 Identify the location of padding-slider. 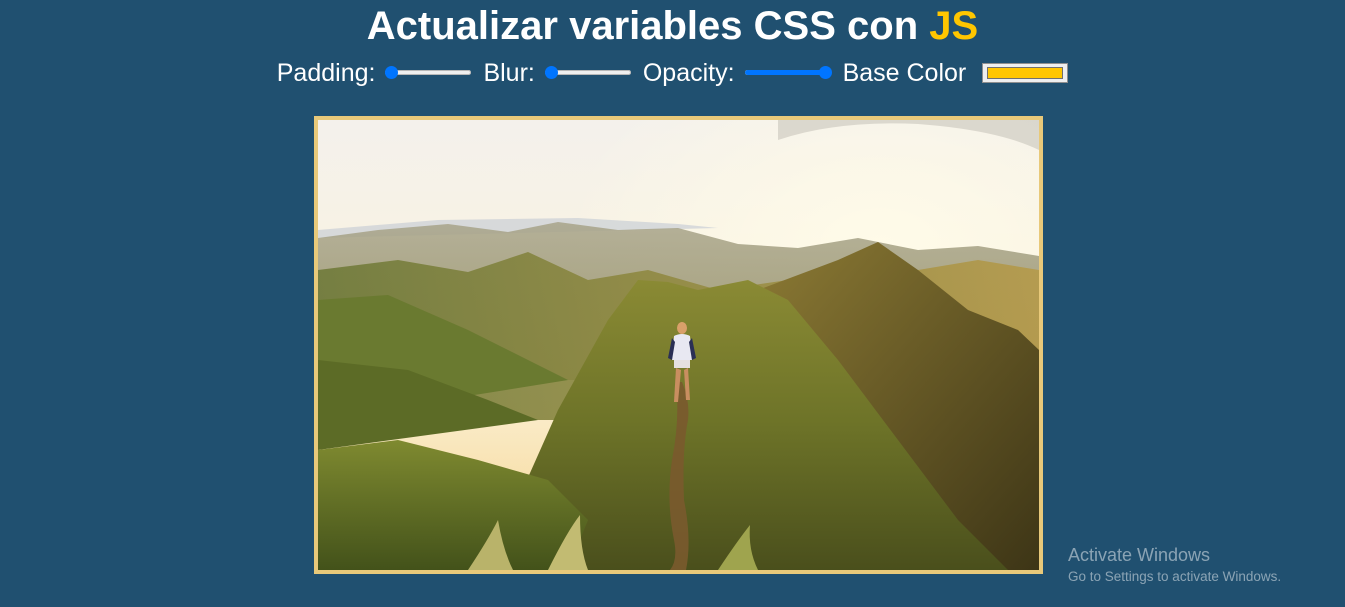
(428, 73).